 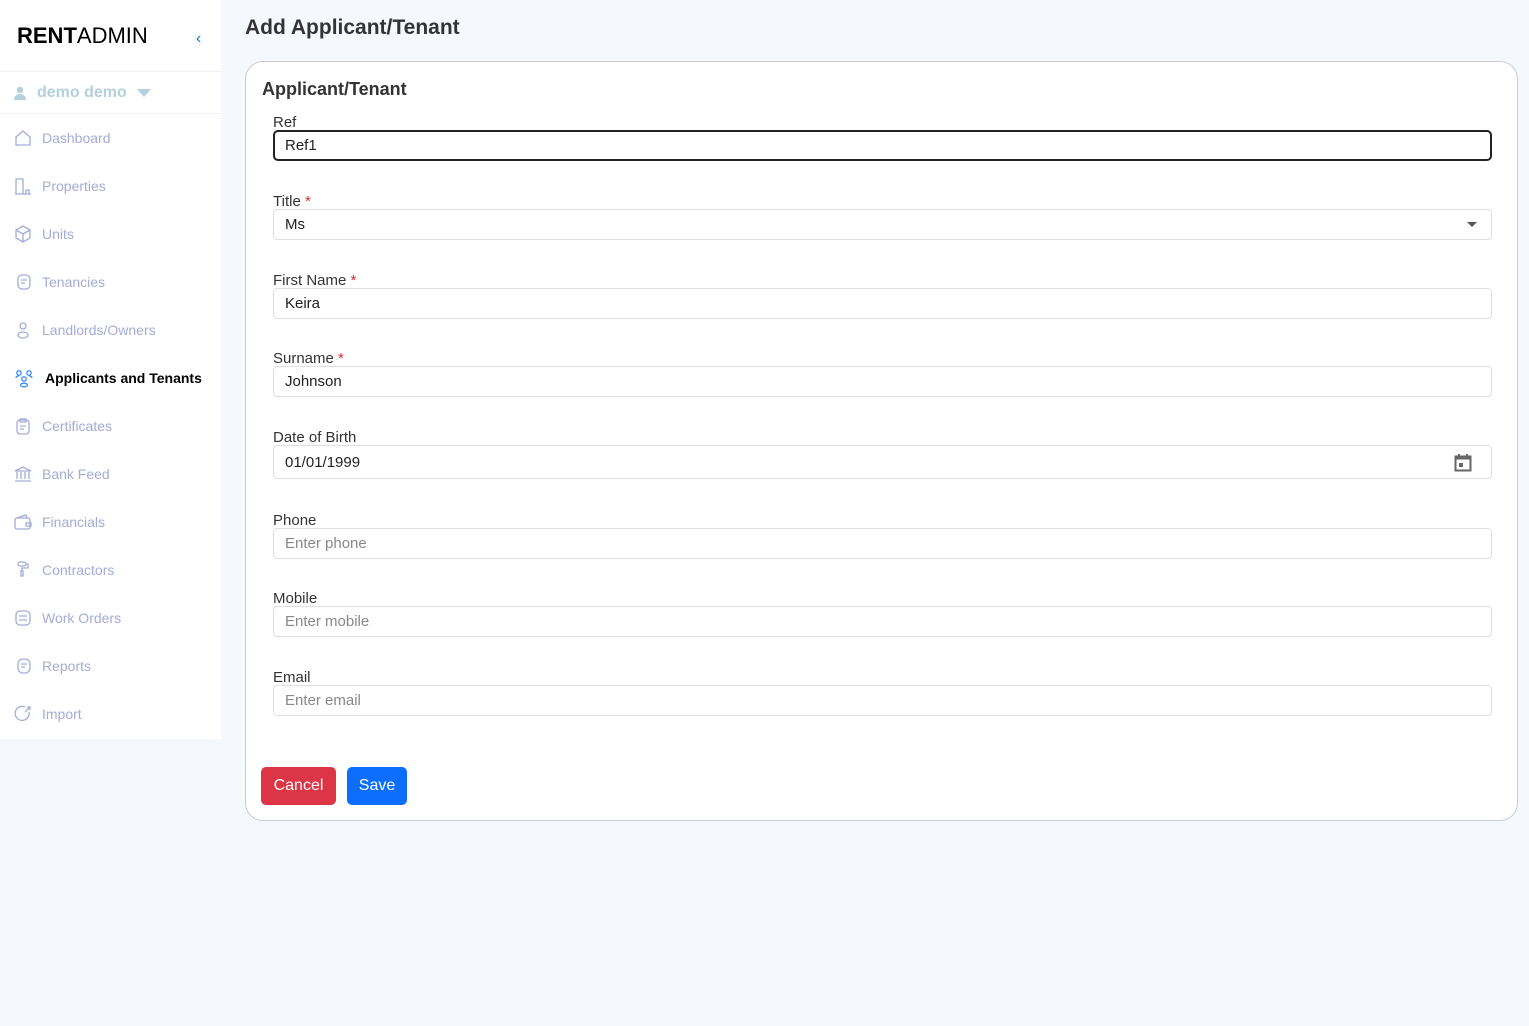 What do you see at coordinates (62, 714) in the screenshot?
I see `sidebar-item-label: Import` at bounding box center [62, 714].